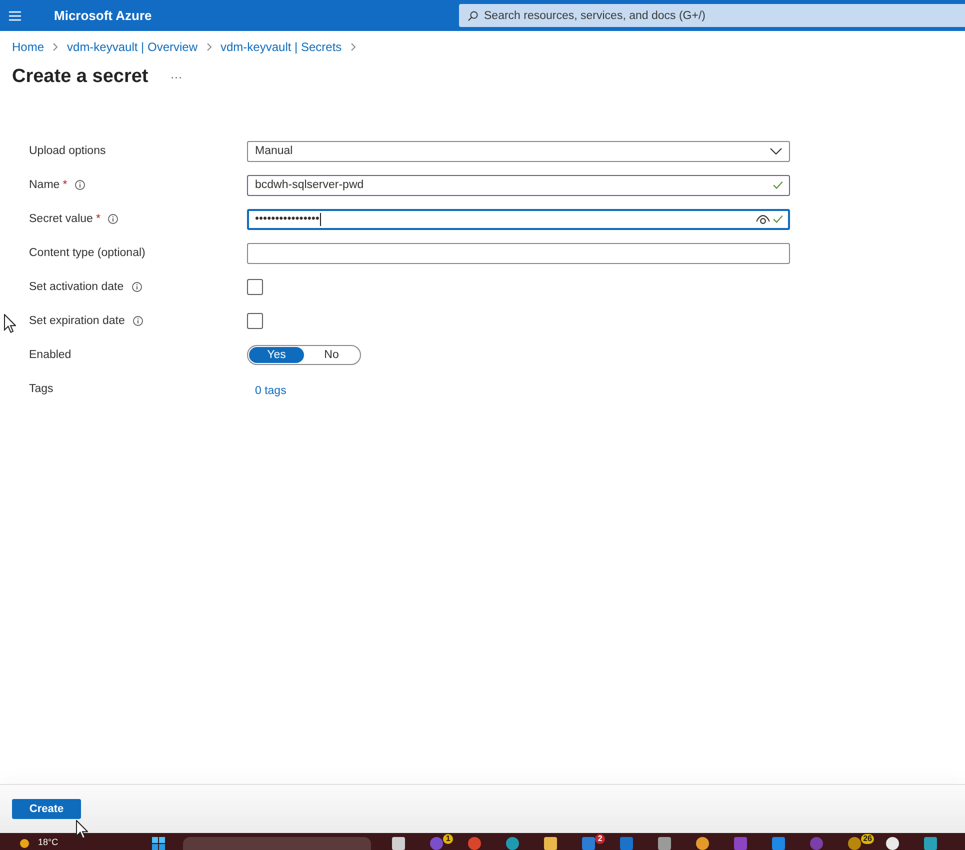 Image resolution: width=965 pixels, height=850 pixels. What do you see at coordinates (132, 47) in the screenshot?
I see `breadcrumb-link: vdm-keyvault | Overview` at bounding box center [132, 47].